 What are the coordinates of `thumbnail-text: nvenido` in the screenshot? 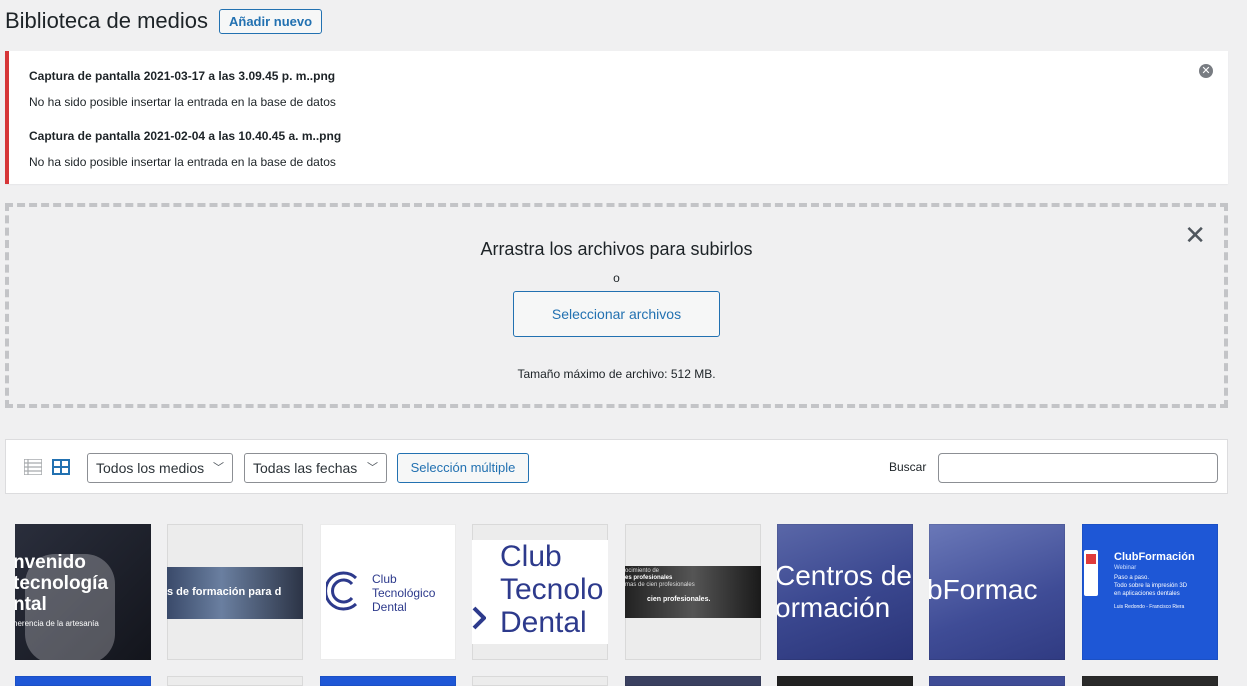 It's located at (50, 562).